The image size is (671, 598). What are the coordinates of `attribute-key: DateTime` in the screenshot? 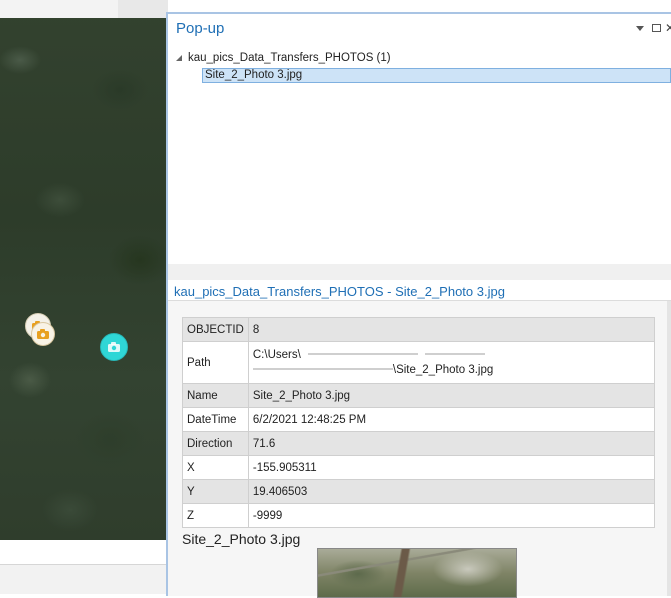 It's located at (215, 419).